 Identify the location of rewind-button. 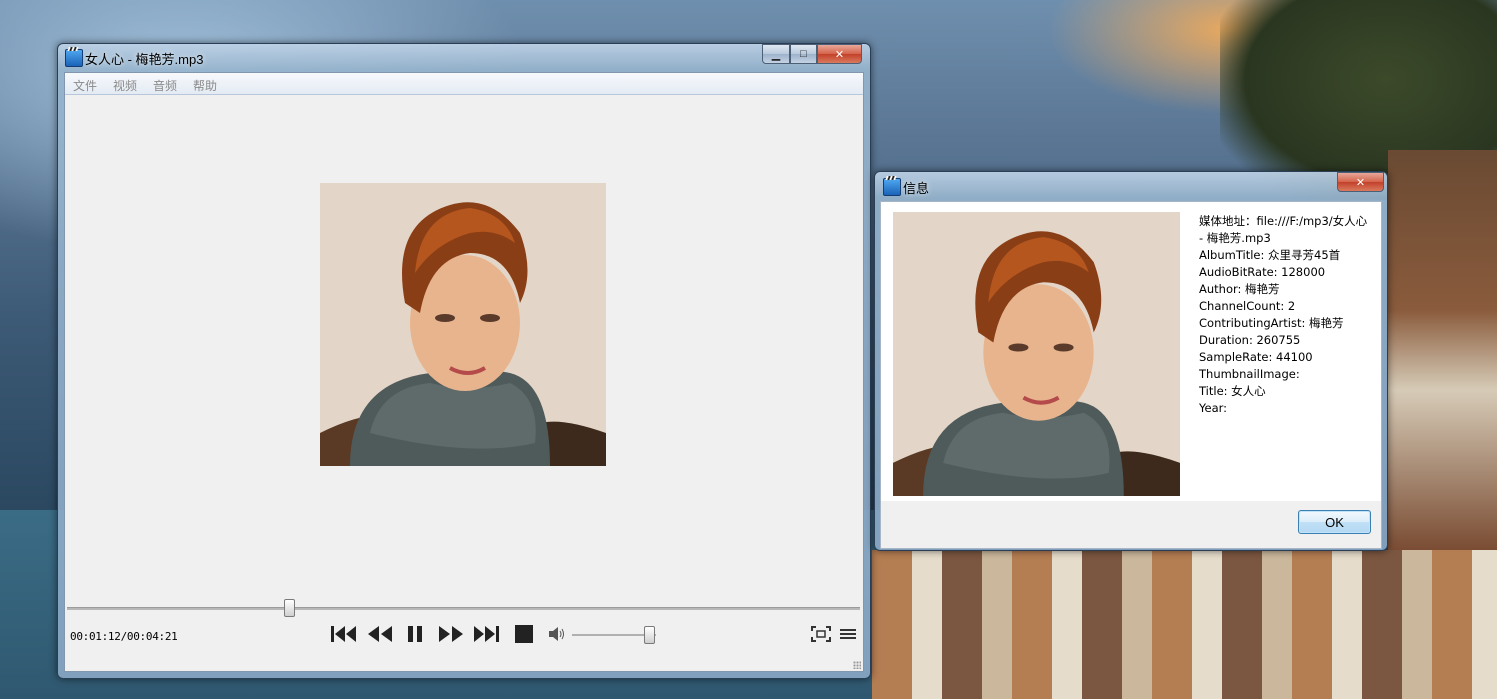
(380, 634).